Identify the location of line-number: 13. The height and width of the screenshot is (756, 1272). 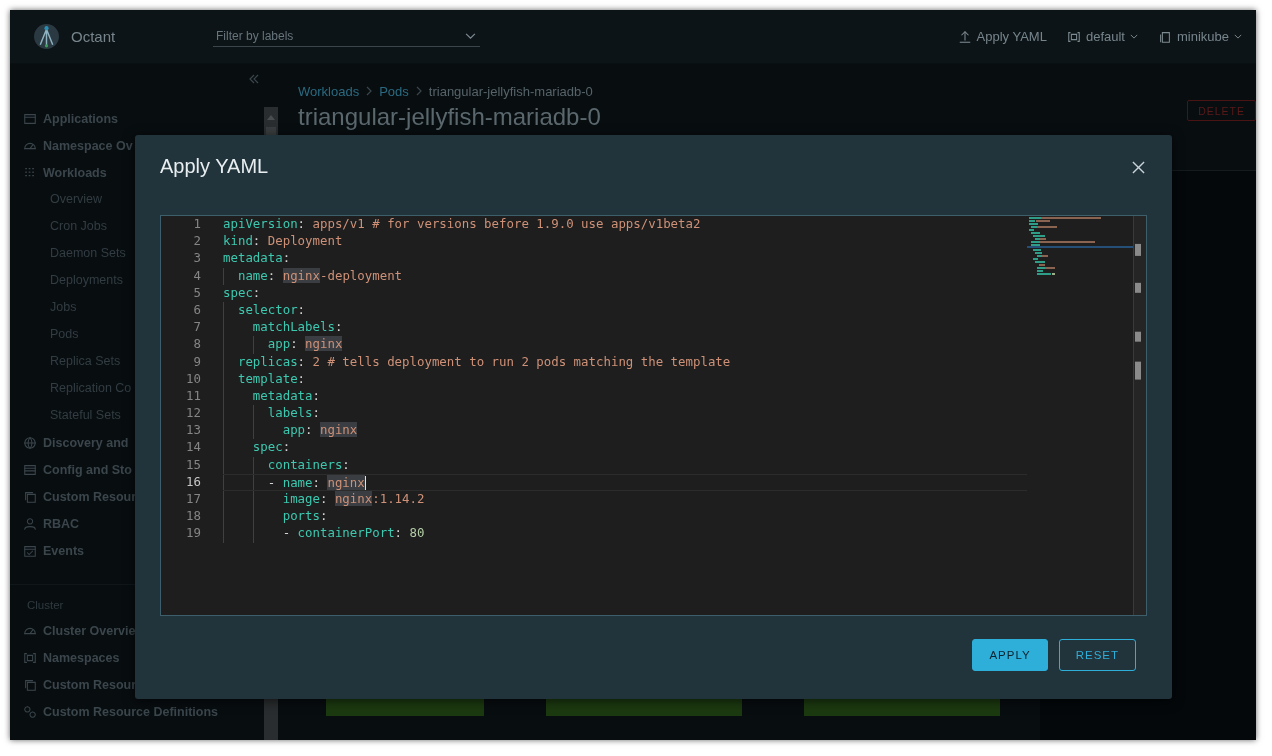
(193, 431).